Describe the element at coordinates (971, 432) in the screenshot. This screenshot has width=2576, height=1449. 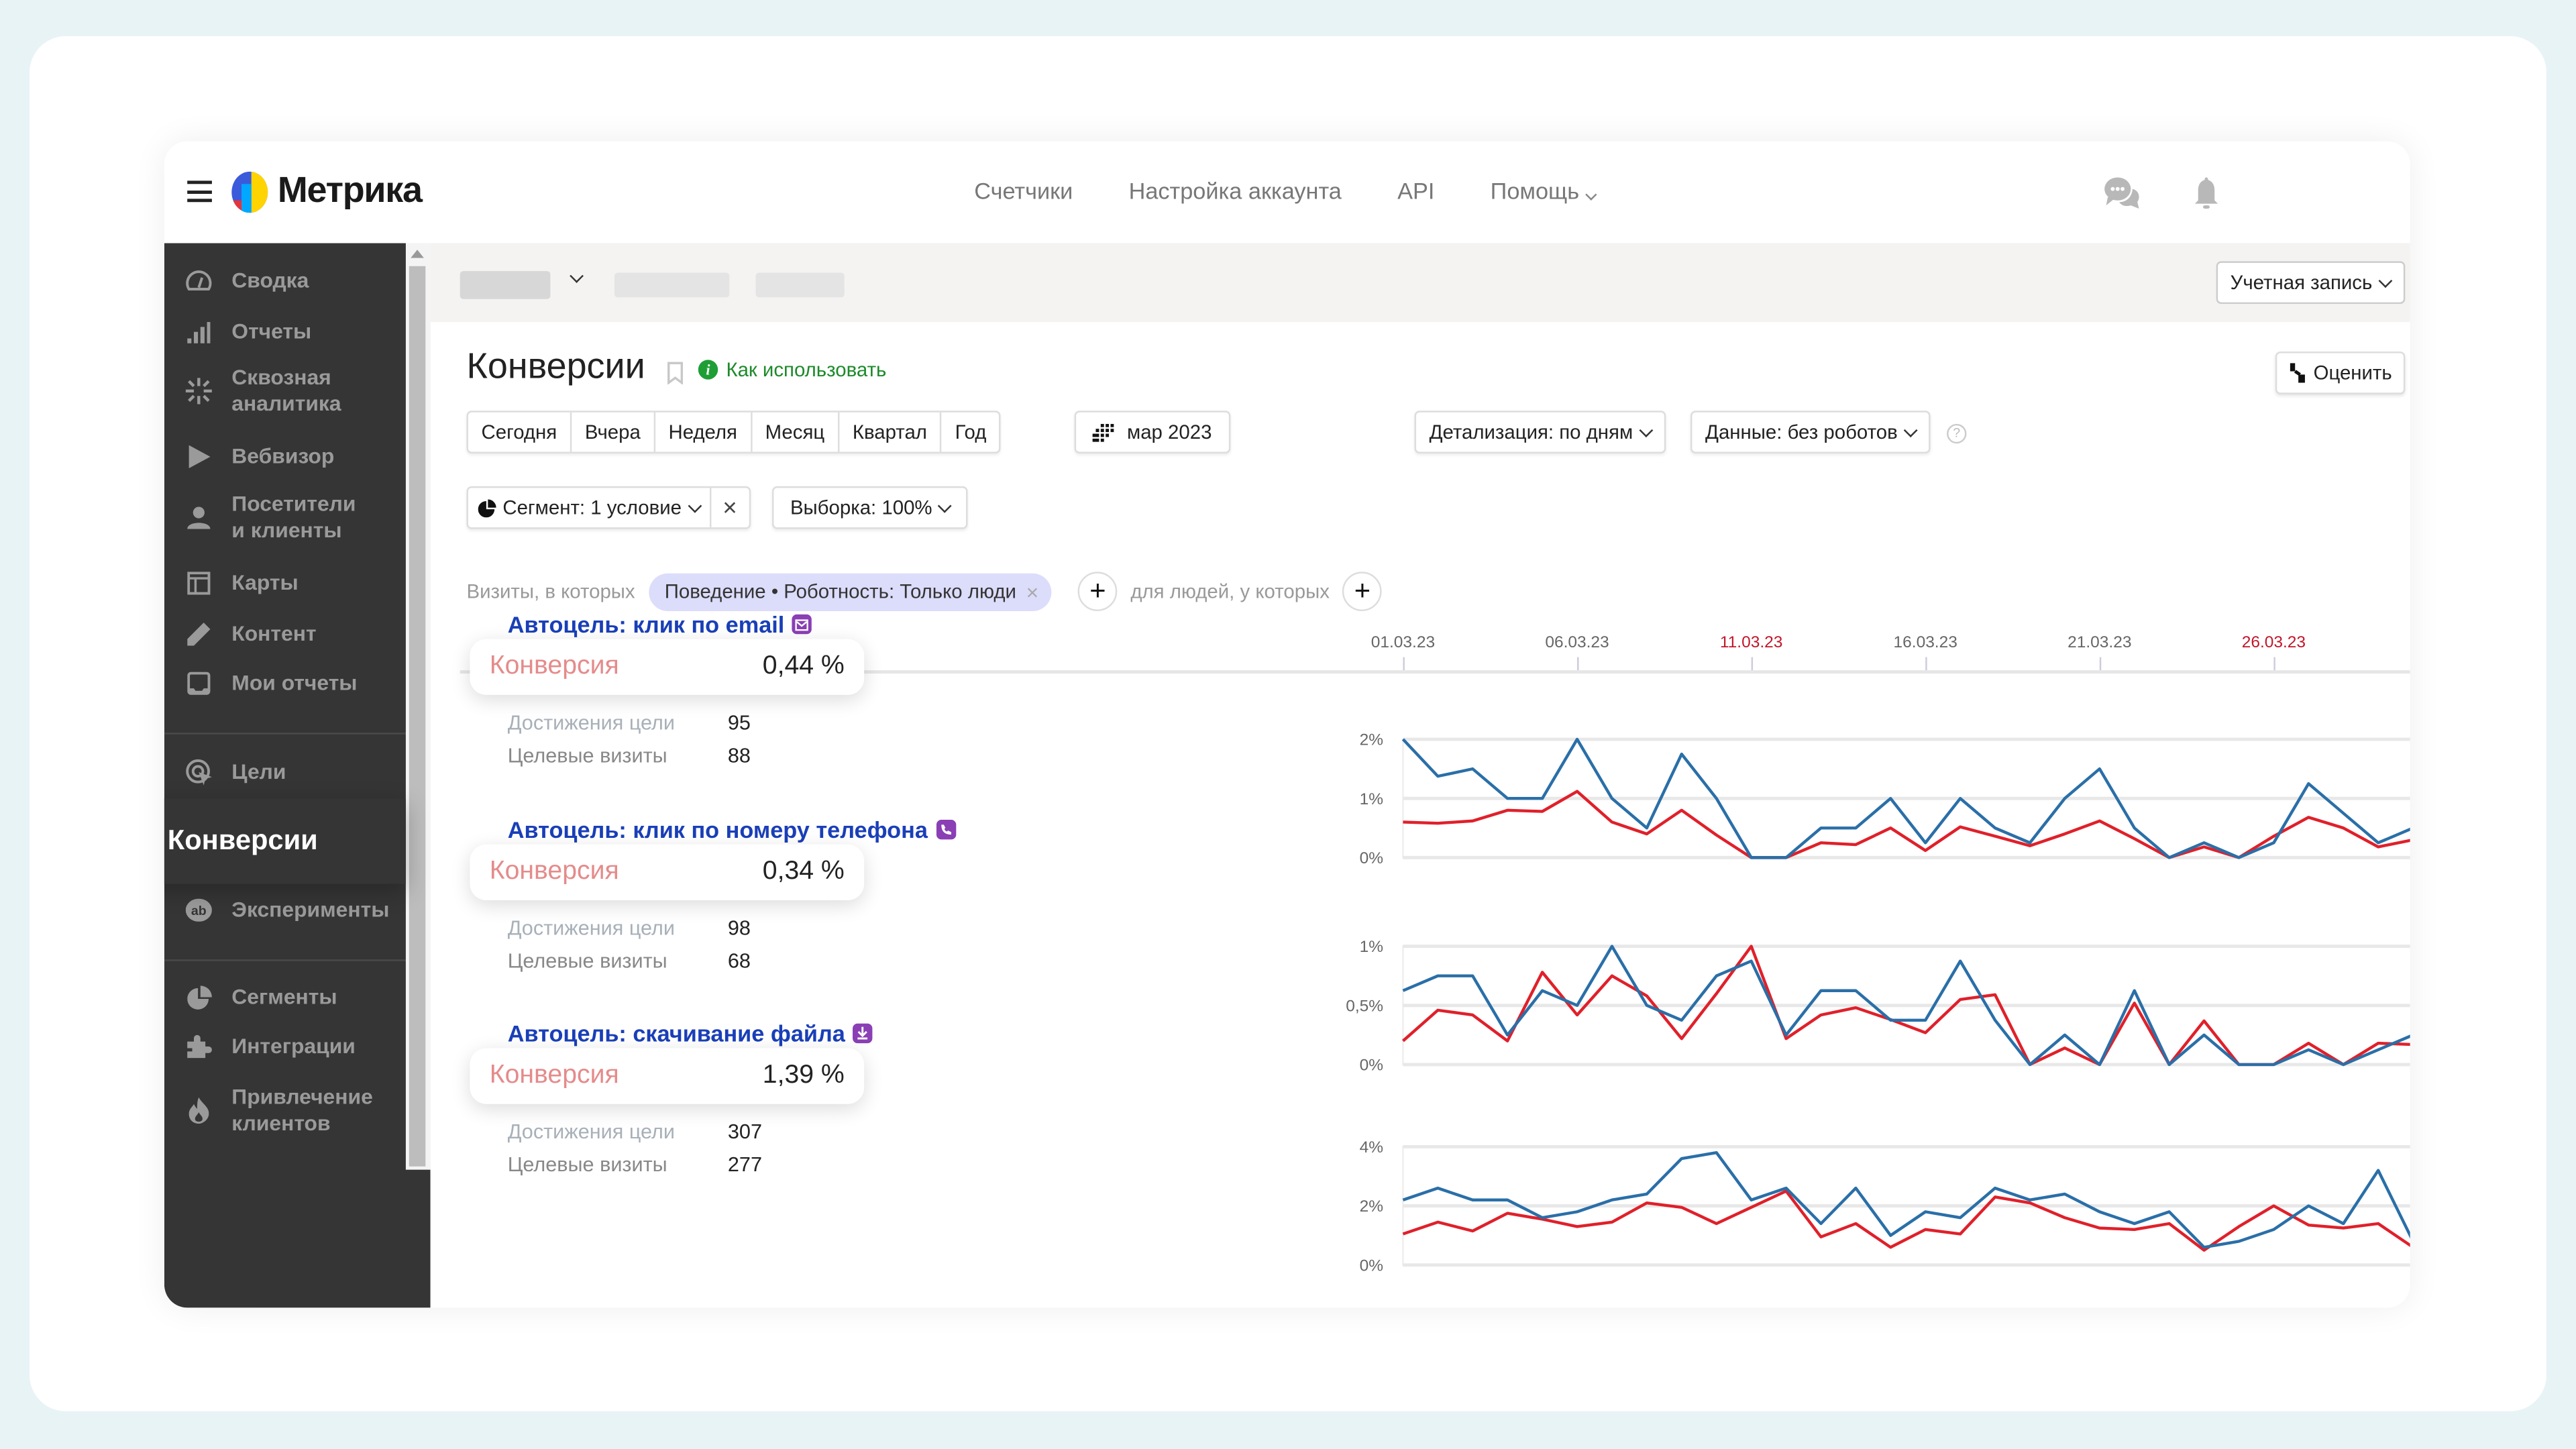
I see `period-year: Год` at that location.